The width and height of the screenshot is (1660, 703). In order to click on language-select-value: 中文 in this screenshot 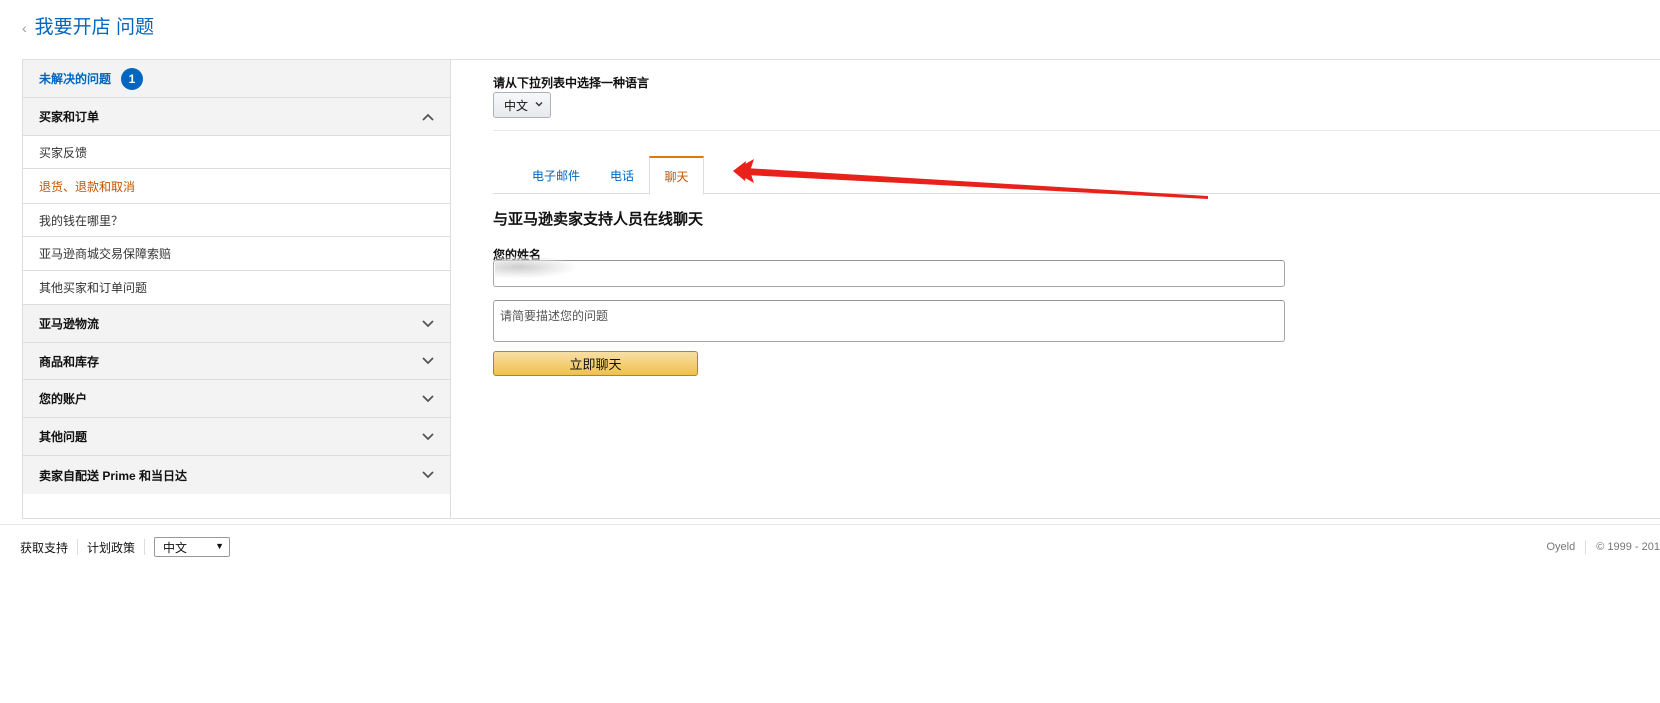, I will do `click(516, 105)`.